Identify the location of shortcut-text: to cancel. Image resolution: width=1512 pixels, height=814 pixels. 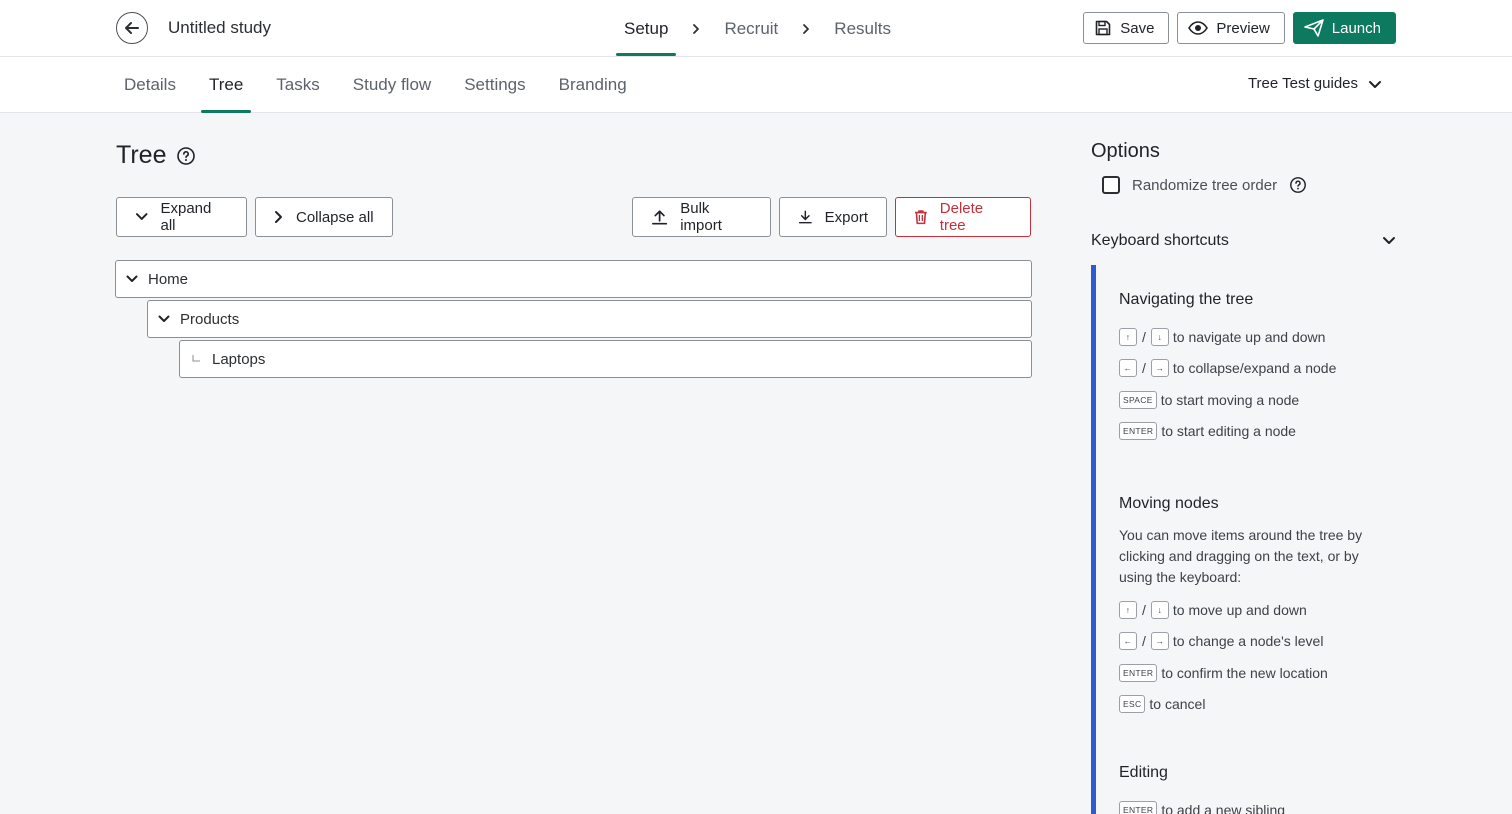
(1177, 704).